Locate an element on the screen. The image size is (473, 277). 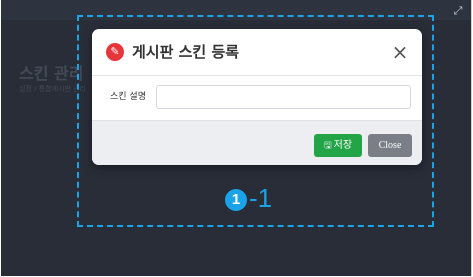
close-button: Close is located at coordinates (390, 145).